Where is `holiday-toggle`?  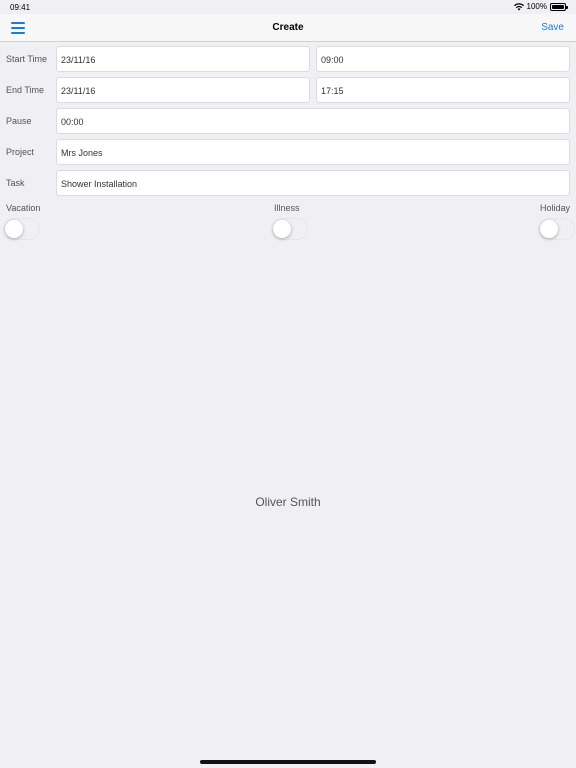 holiday-toggle is located at coordinates (557, 229).